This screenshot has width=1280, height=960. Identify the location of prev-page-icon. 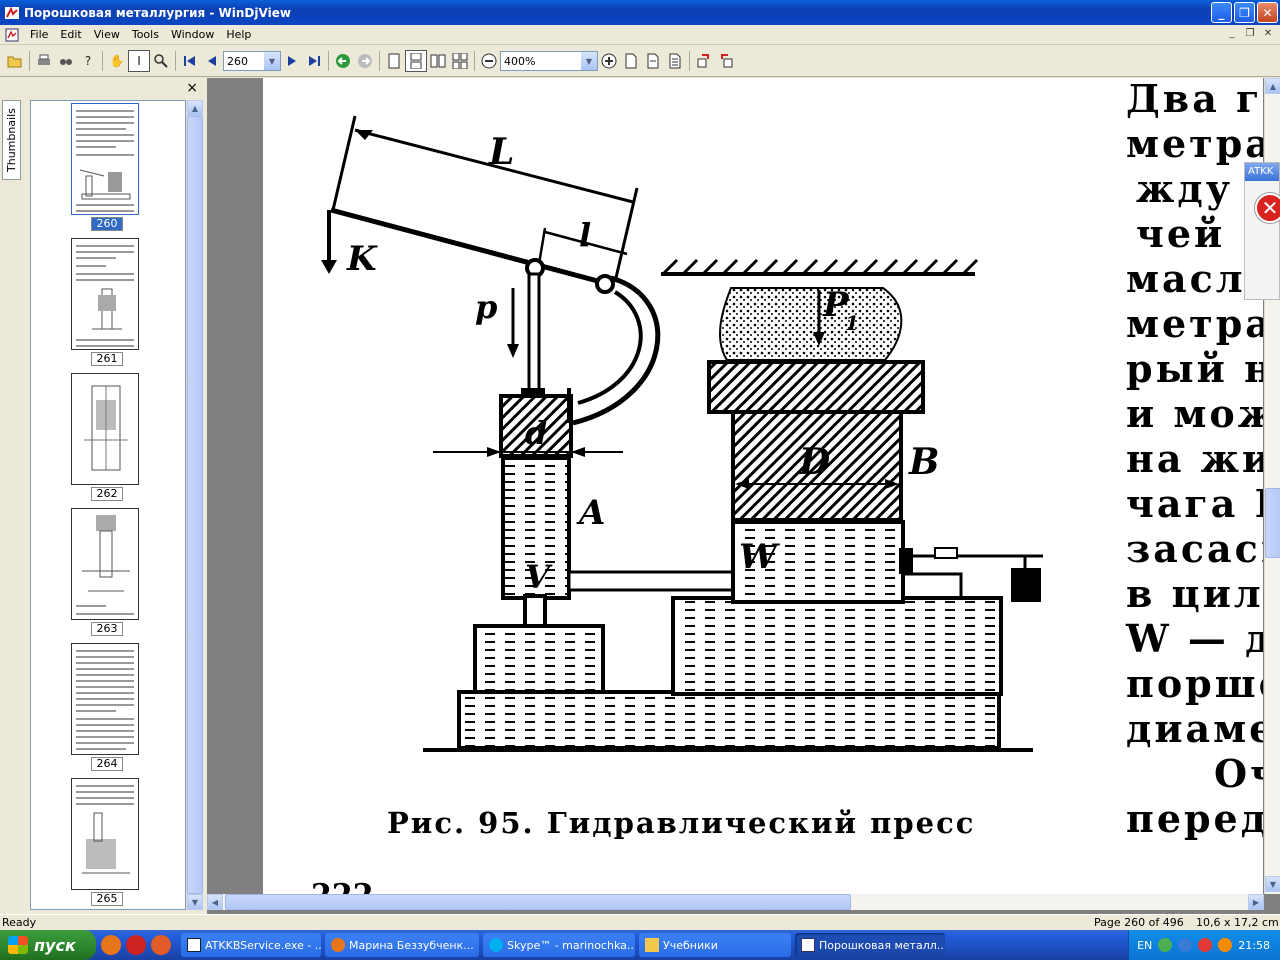
(212, 61).